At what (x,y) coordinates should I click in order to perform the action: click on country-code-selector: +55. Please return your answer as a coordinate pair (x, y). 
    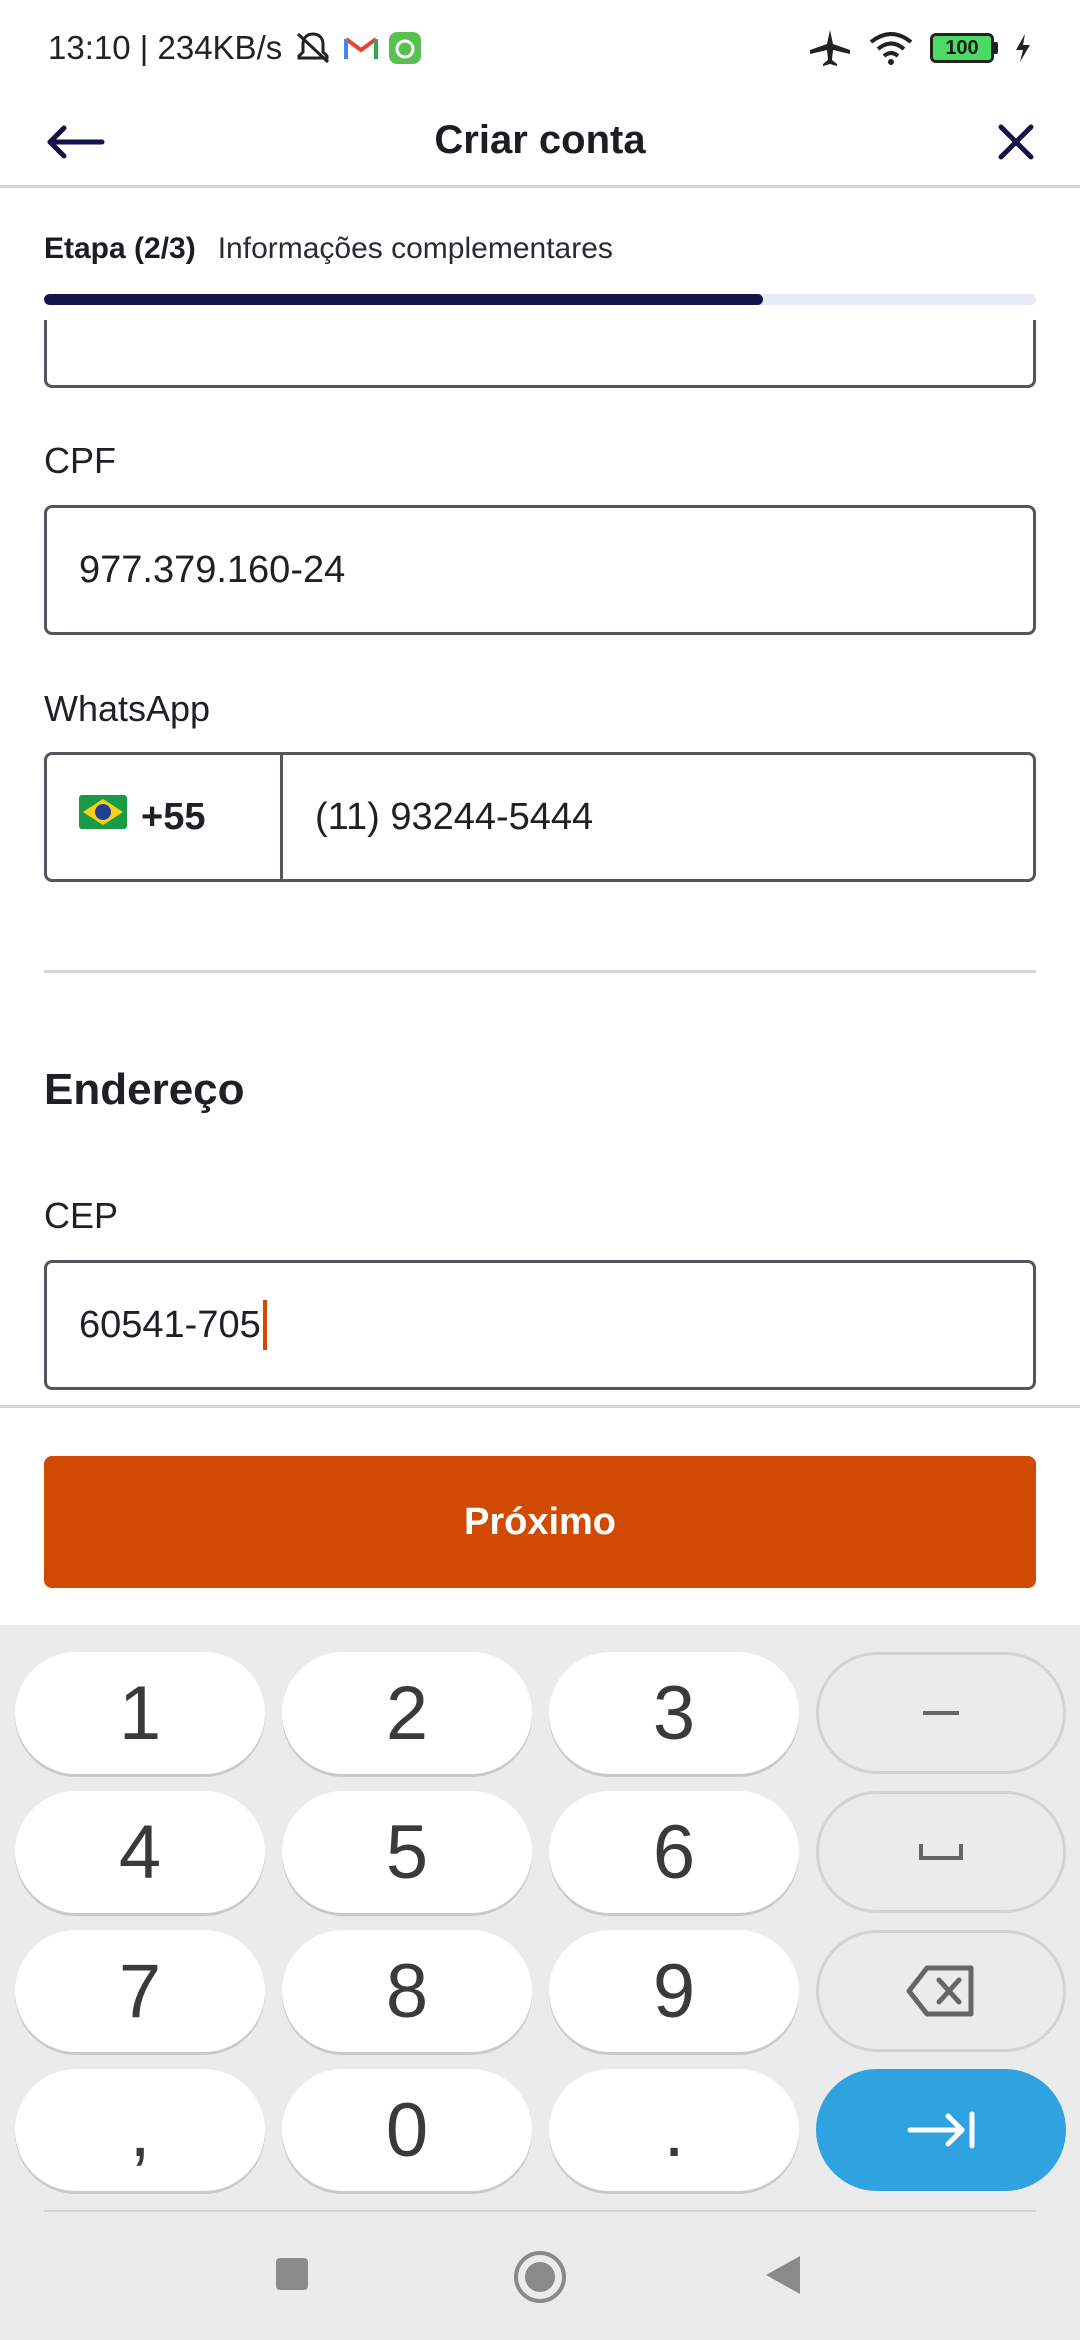
    Looking at the image, I should click on (165, 817).